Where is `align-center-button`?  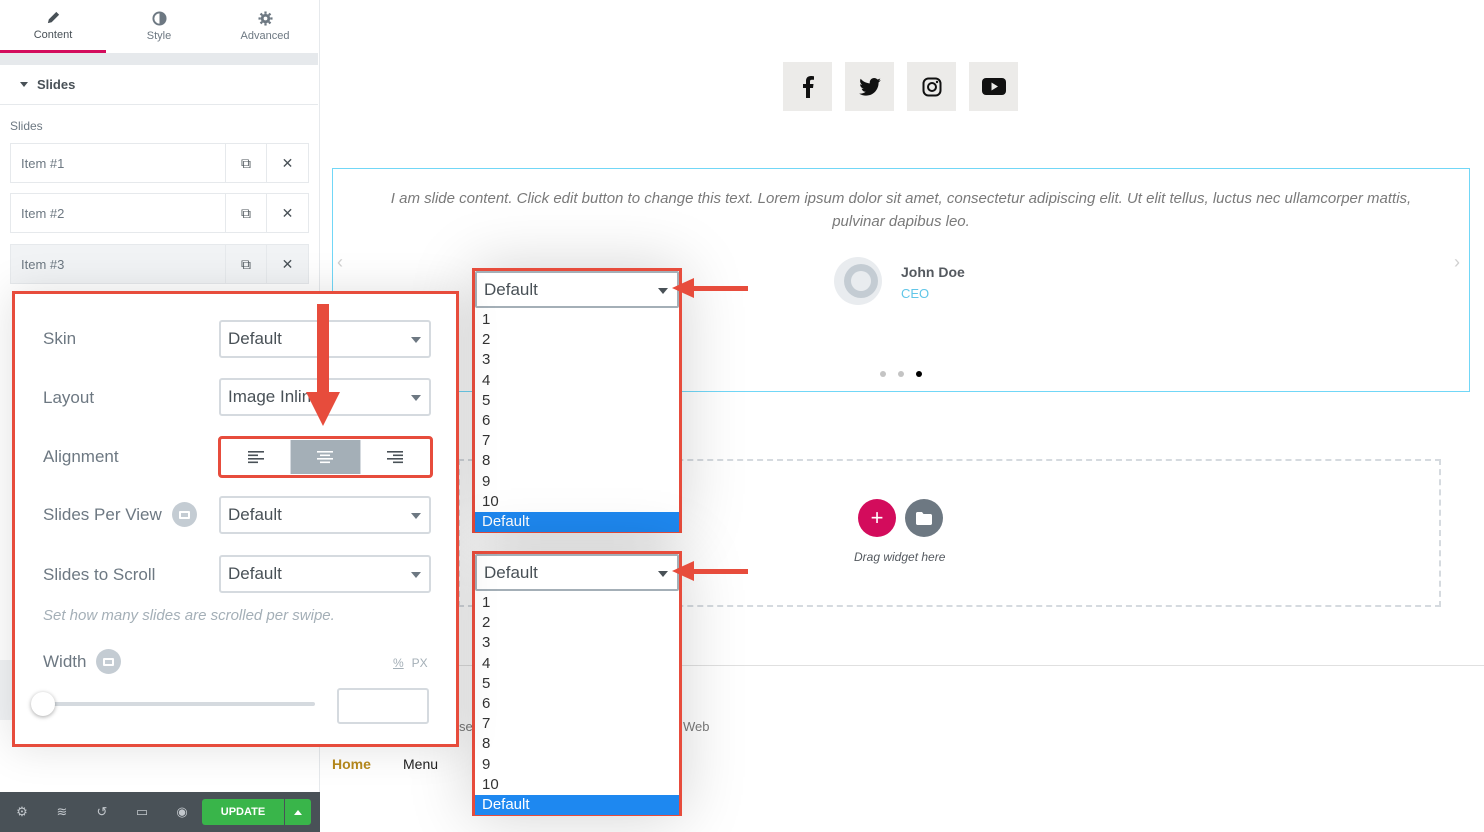 align-center-button is located at coordinates (326, 457).